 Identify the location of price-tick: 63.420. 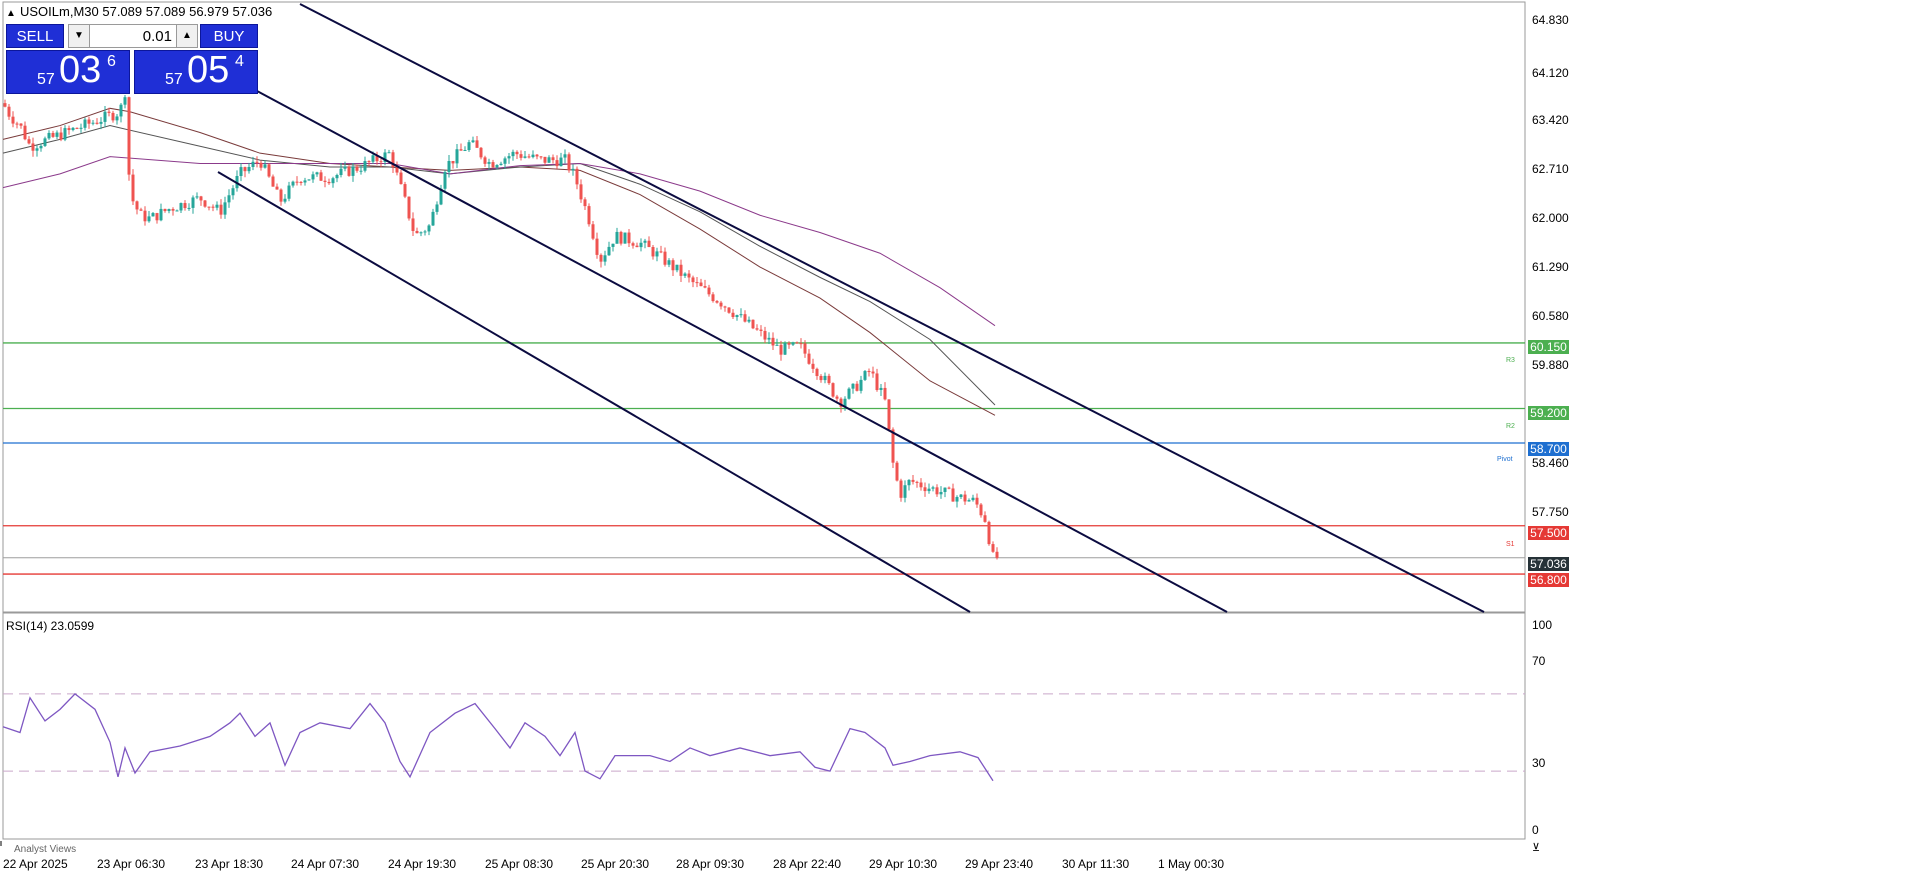
(1550, 120).